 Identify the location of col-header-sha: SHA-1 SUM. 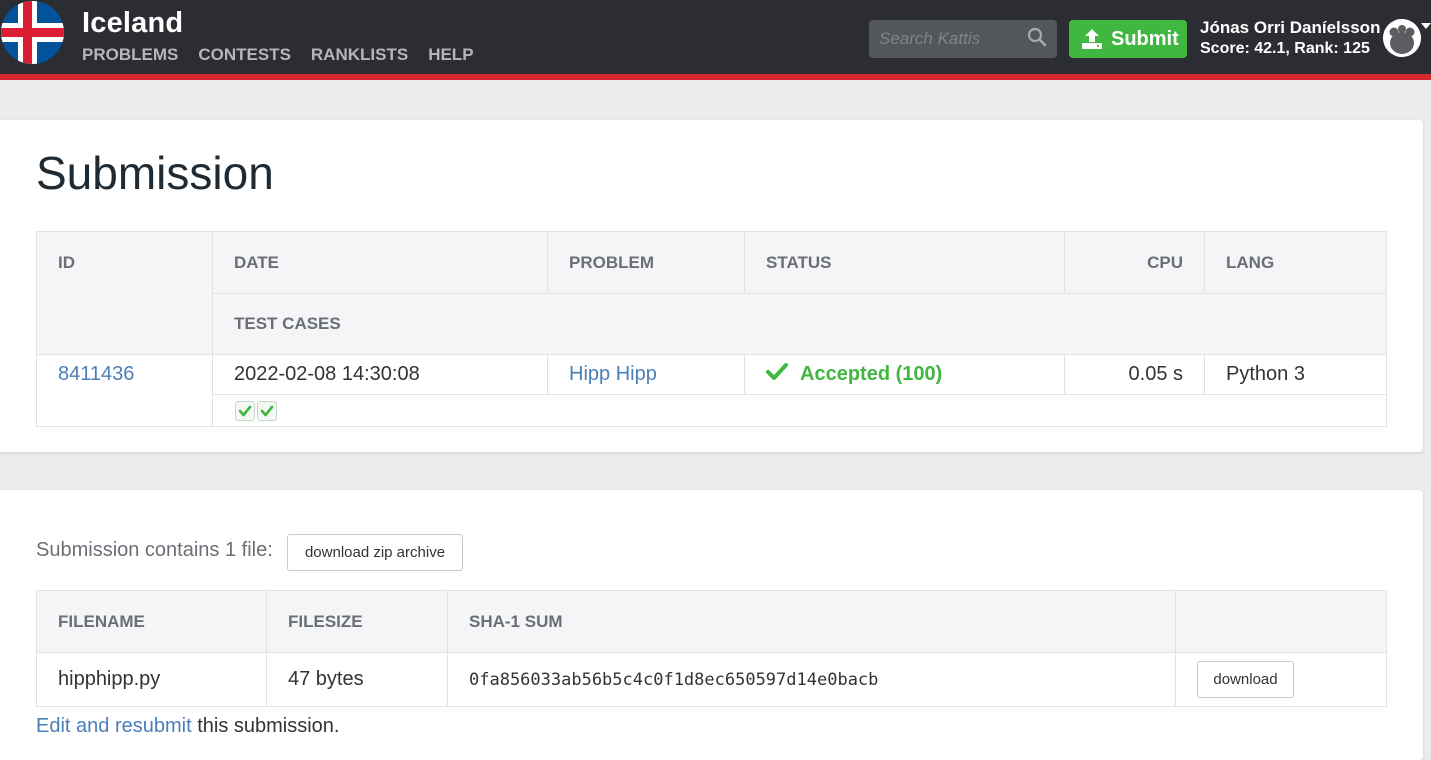
(811, 621).